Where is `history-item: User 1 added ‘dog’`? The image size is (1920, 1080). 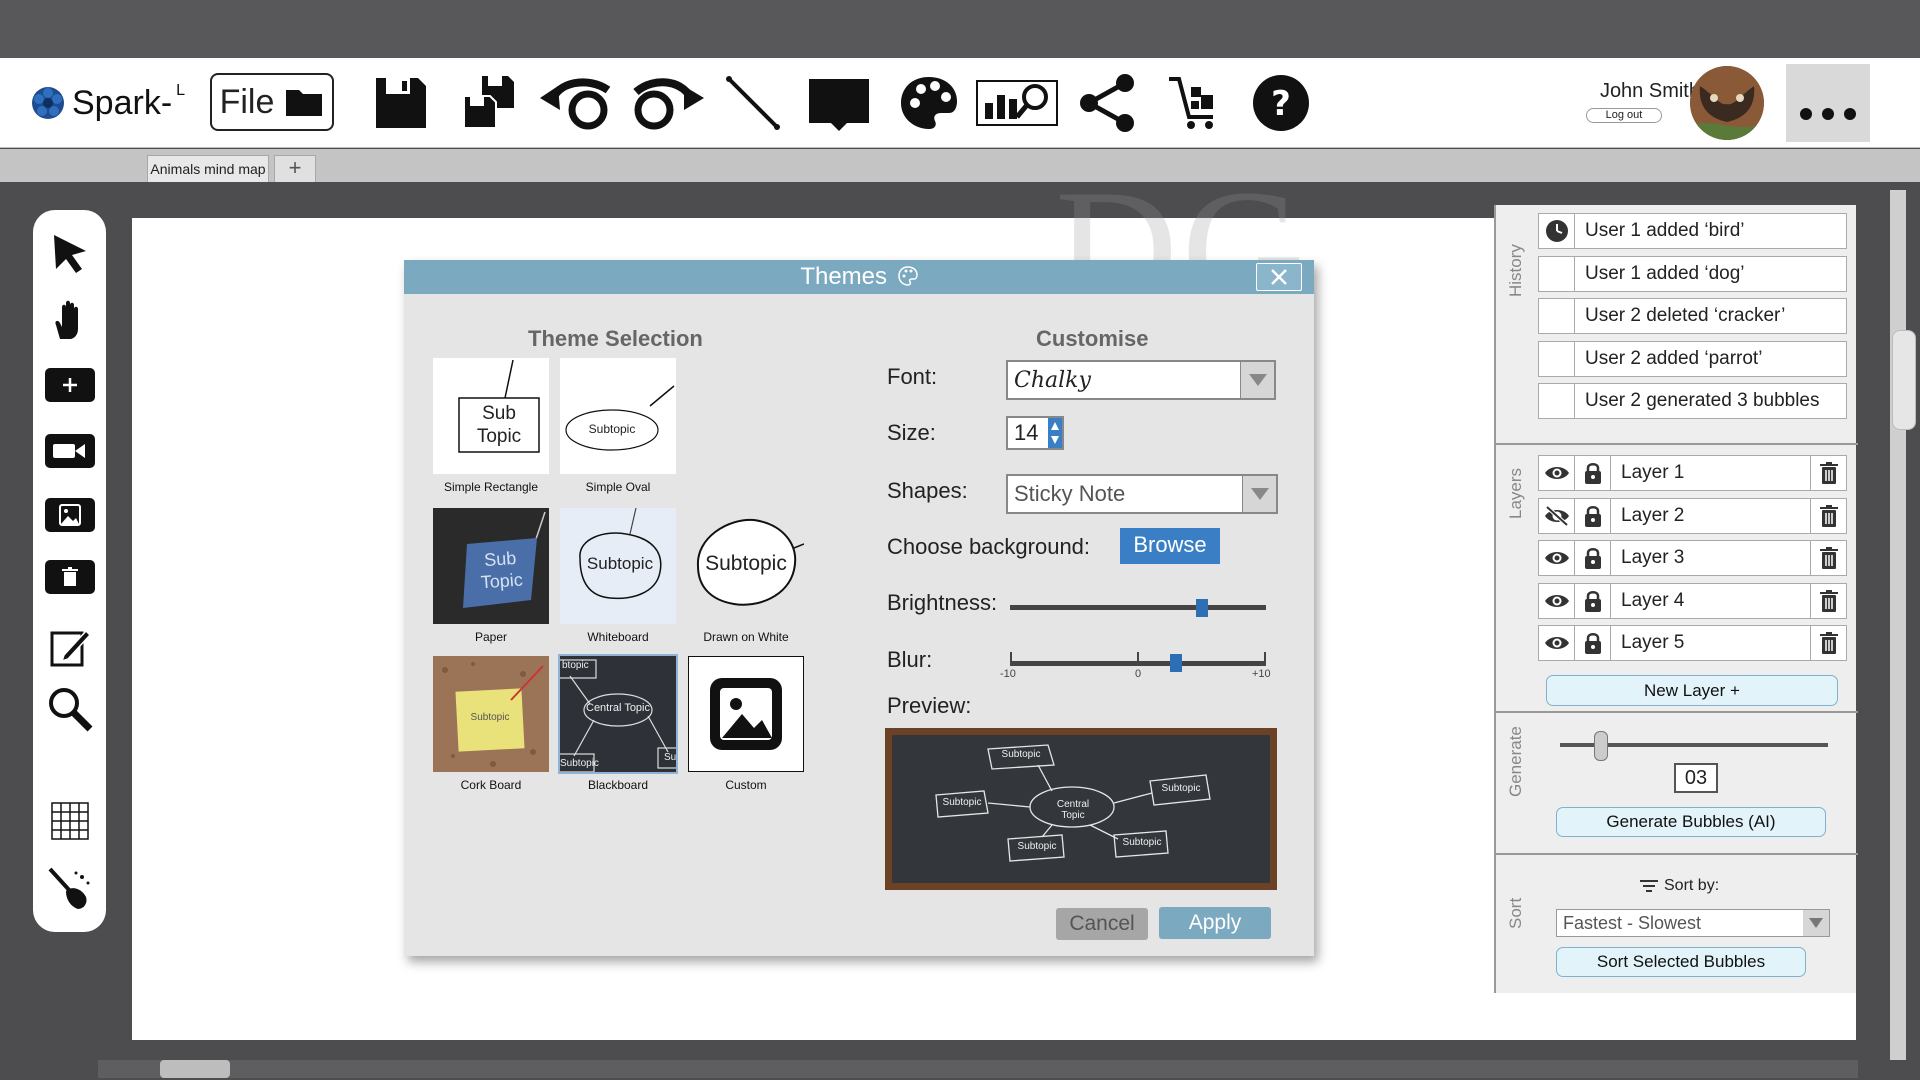
history-item: User 1 added ‘dog’ is located at coordinates (1692, 274).